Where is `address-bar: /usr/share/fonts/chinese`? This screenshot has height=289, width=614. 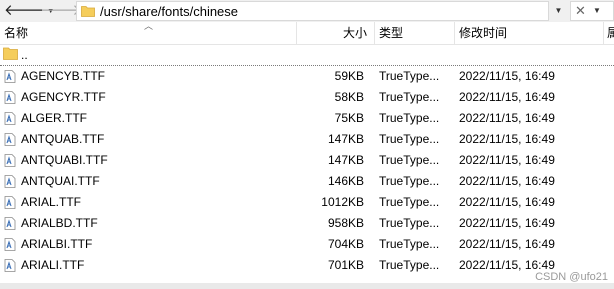 address-bar: /usr/share/fonts/chinese is located at coordinates (312, 11).